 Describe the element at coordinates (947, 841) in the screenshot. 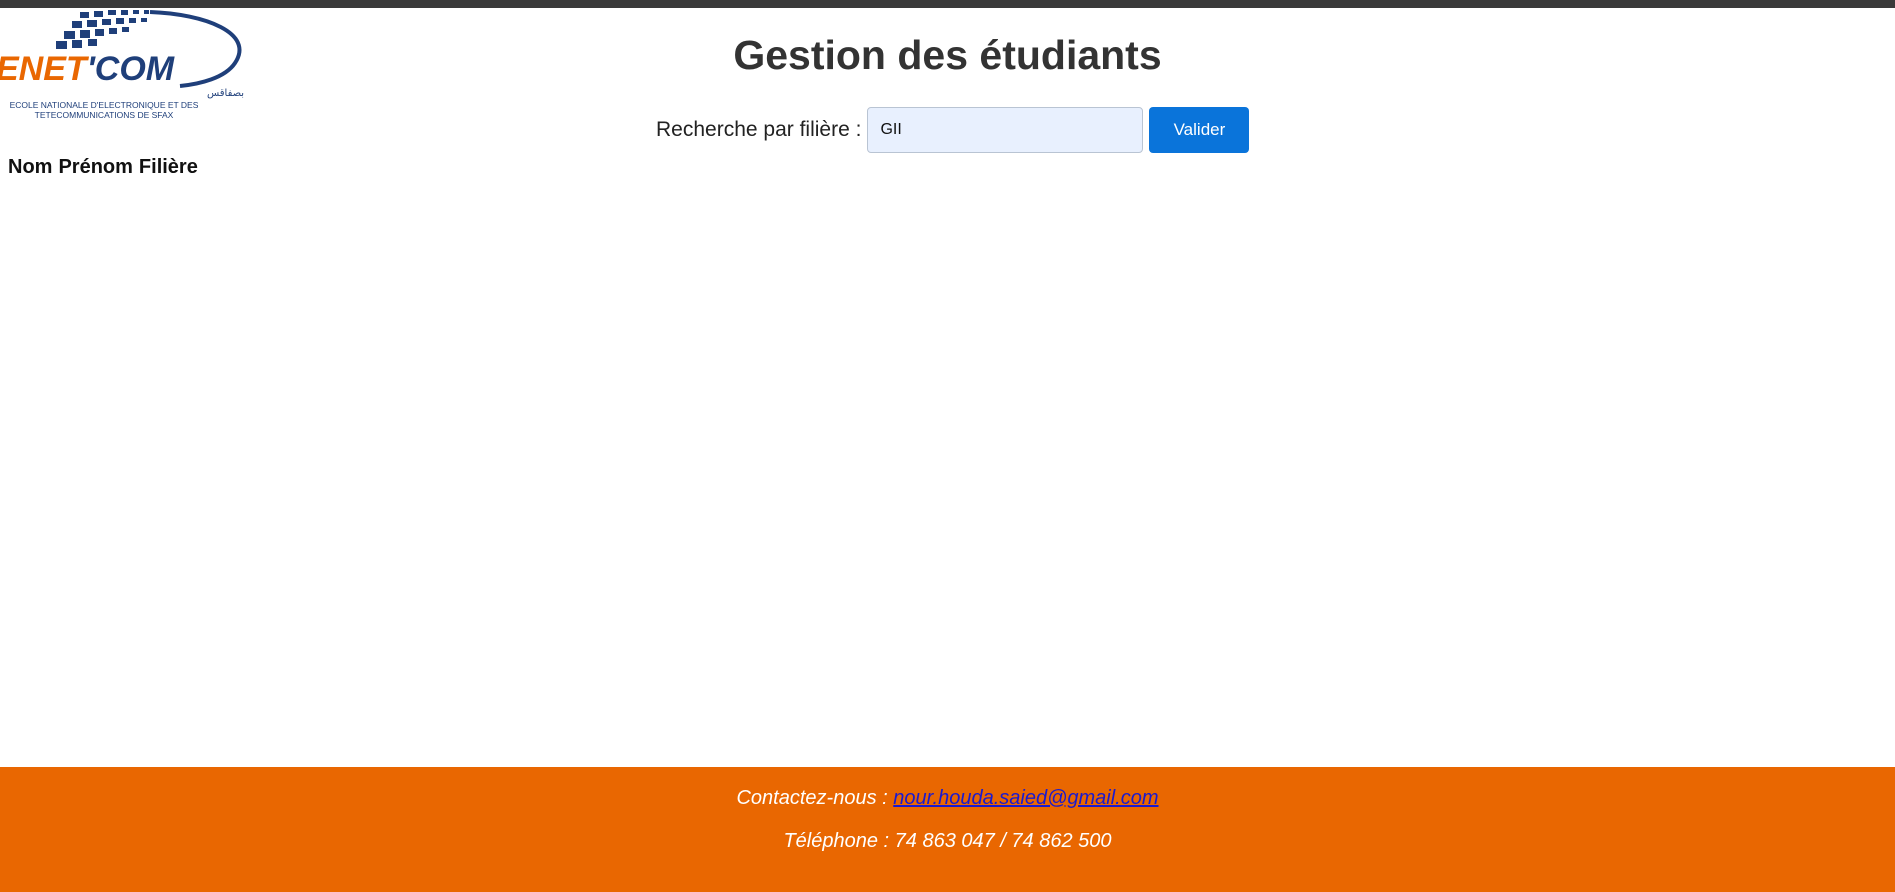

I see `footer-phone: Téléphone : 74 863 047 / 74 862 500` at that location.